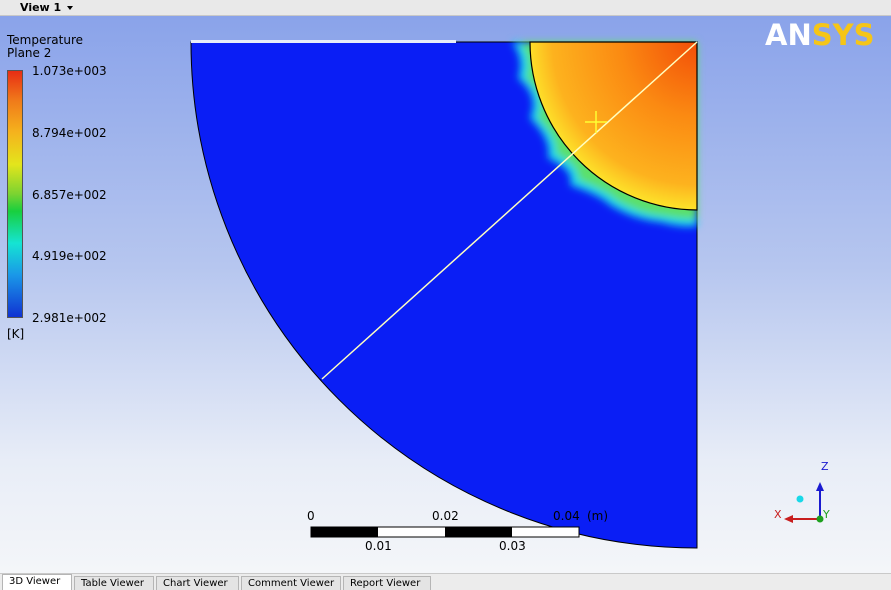  Describe the element at coordinates (566, 516) in the screenshot. I see `scale-label-0-04: 0.04` at that location.